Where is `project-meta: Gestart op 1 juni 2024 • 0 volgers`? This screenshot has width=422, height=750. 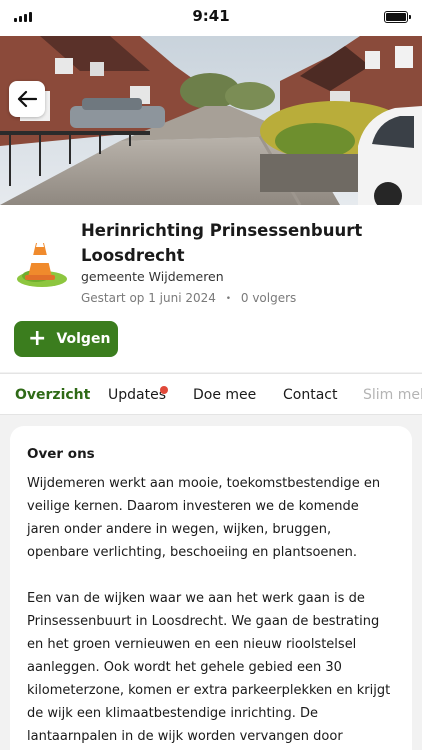
project-meta: Gestart op 1 juni 2024 • 0 volgers is located at coordinates (188, 298).